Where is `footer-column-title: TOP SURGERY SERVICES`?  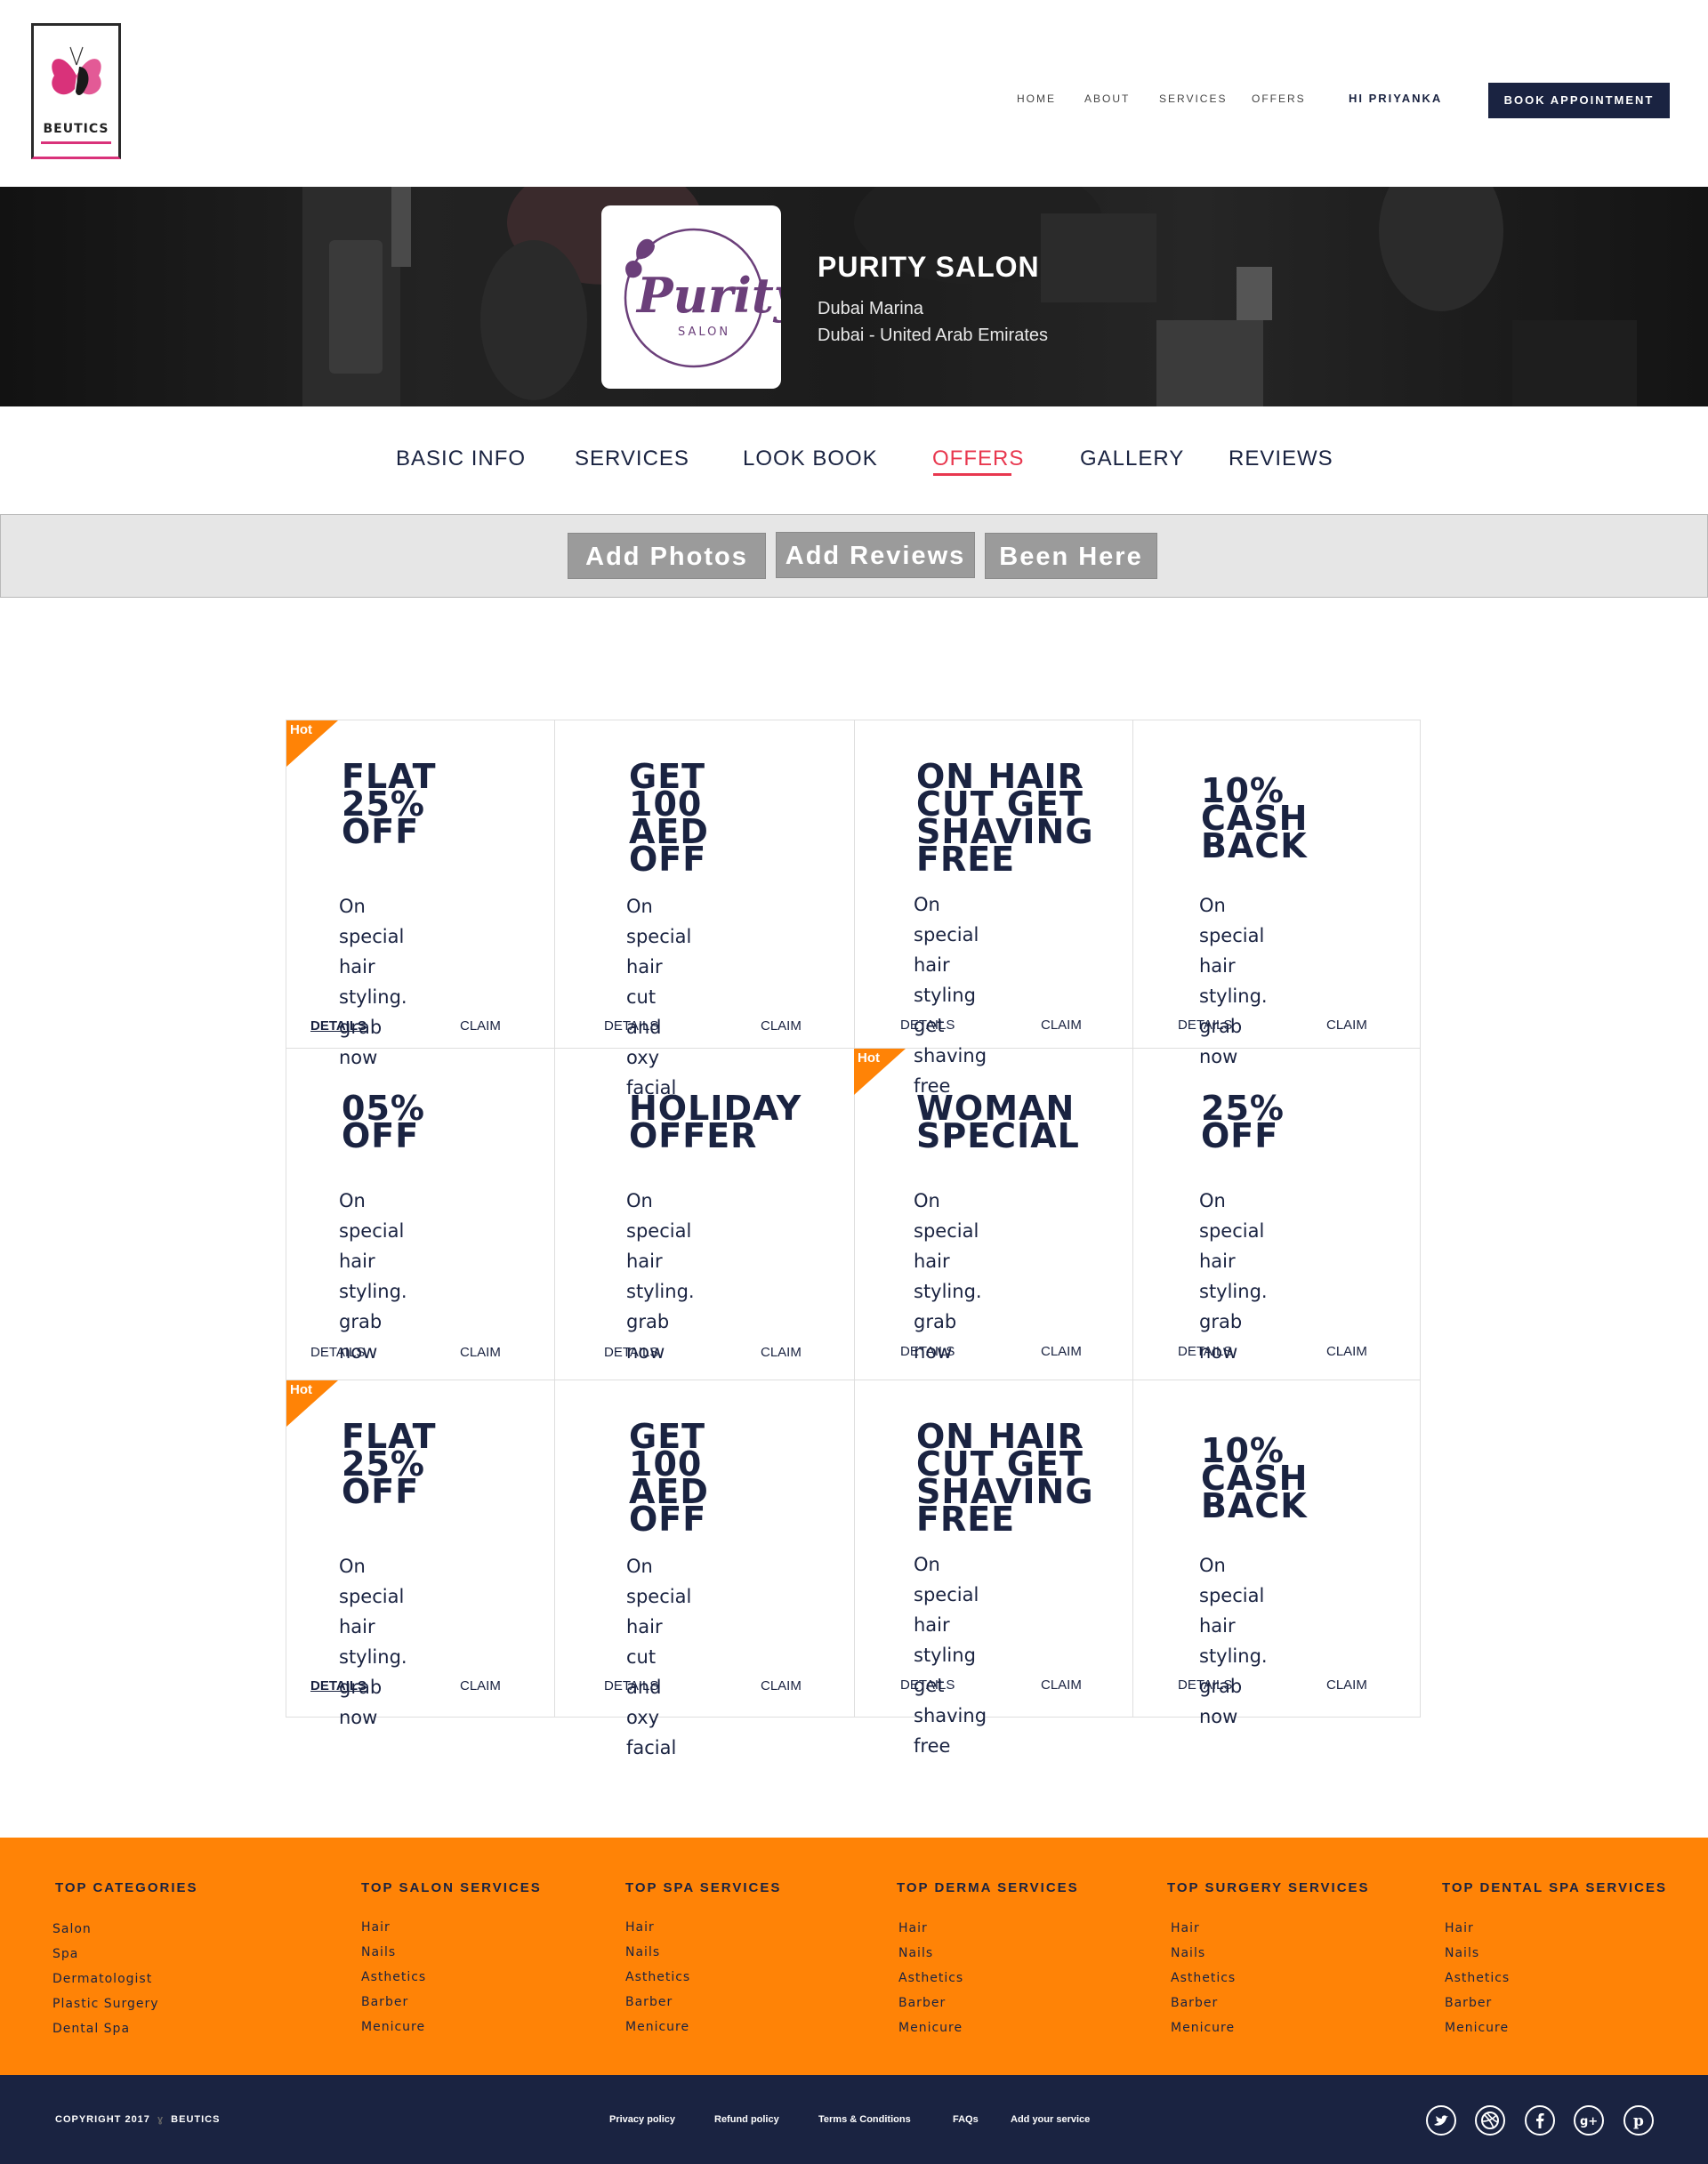
footer-column-title: TOP SURGERY SERVICES is located at coordinates (1268, 1887).